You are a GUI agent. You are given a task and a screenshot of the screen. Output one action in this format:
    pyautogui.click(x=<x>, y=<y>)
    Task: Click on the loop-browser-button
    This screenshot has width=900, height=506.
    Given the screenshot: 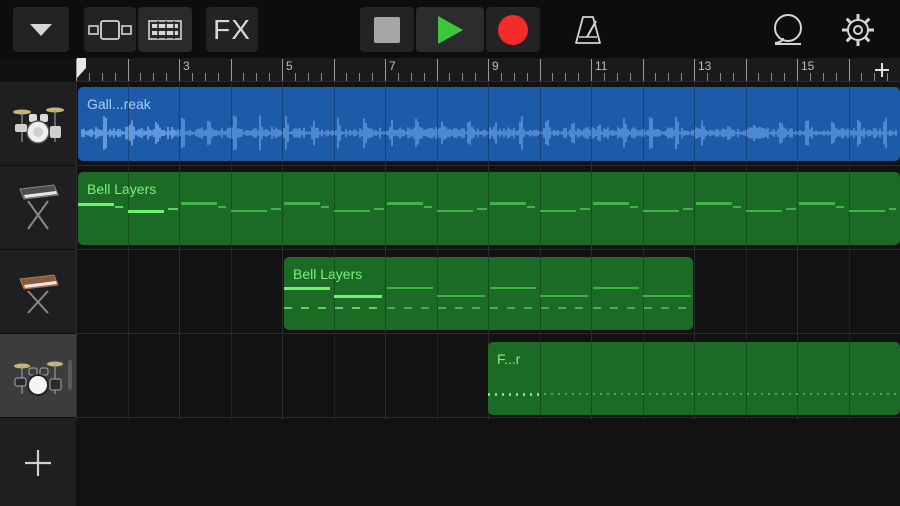 What is the action you would take?
    pyautogui.click(x=788, y=29)
    